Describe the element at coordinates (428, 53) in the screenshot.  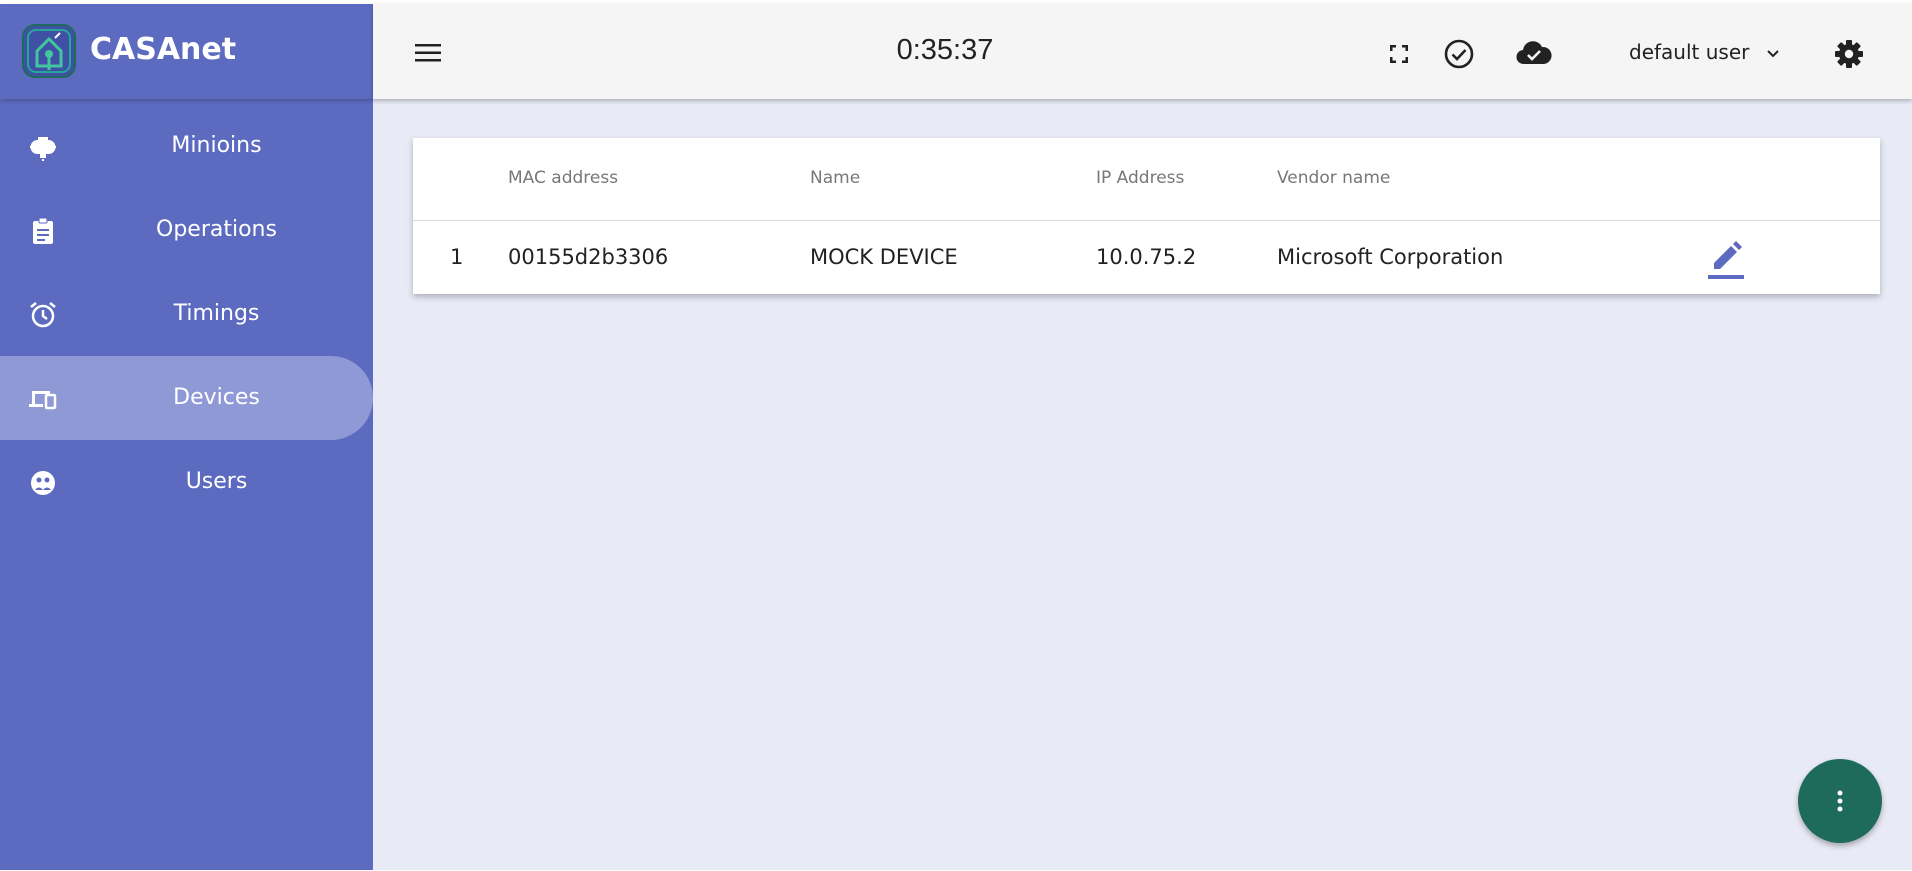
I see `hamburger-menu-icon` at that location.